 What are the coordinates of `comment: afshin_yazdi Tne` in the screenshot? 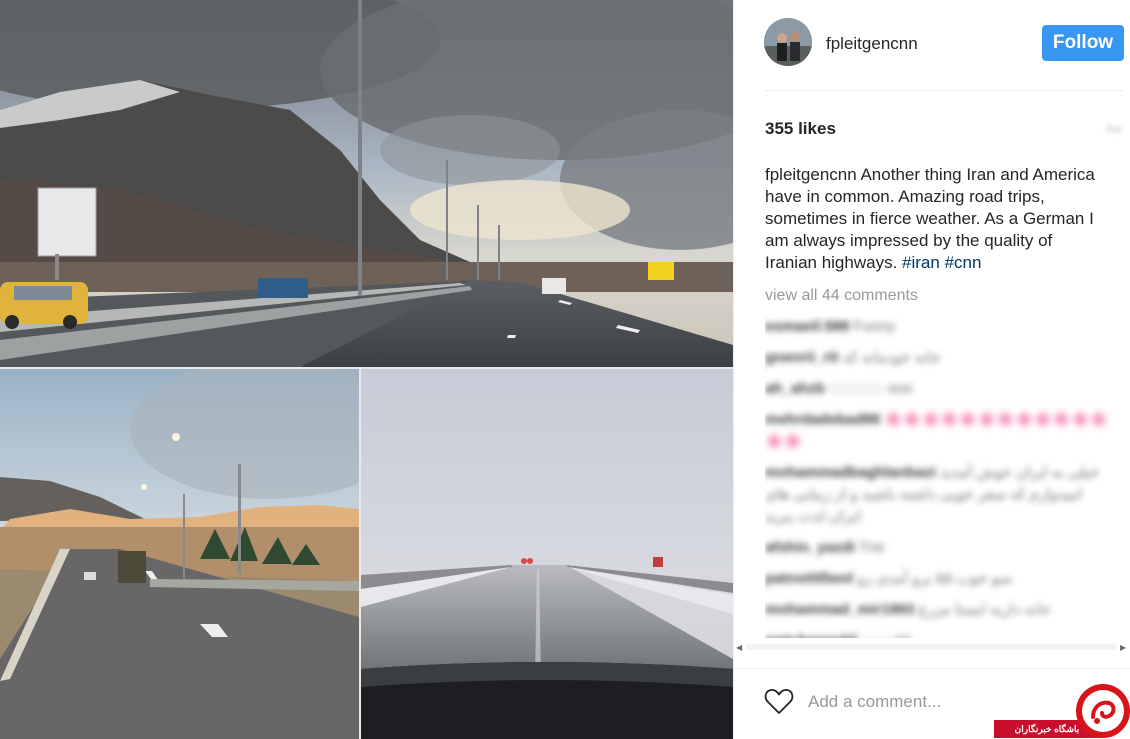 It's located at (940, 548).